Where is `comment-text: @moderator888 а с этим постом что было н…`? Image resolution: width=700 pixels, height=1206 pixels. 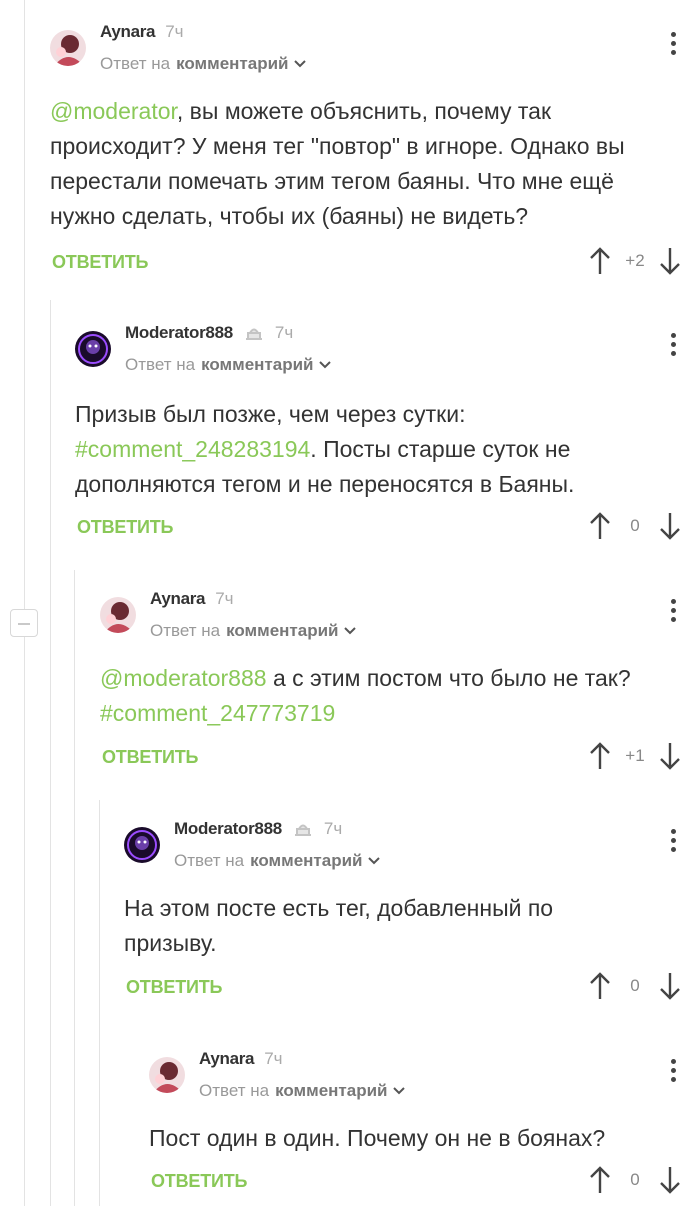 comment-text: @moderator888 а с этим постом что было н… is located at coordinates (365, 695).